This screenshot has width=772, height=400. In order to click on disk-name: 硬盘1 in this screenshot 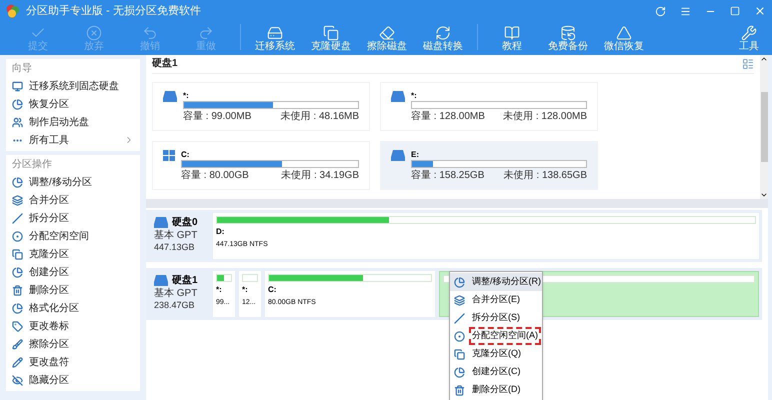, I will do `click(185, 281)`.